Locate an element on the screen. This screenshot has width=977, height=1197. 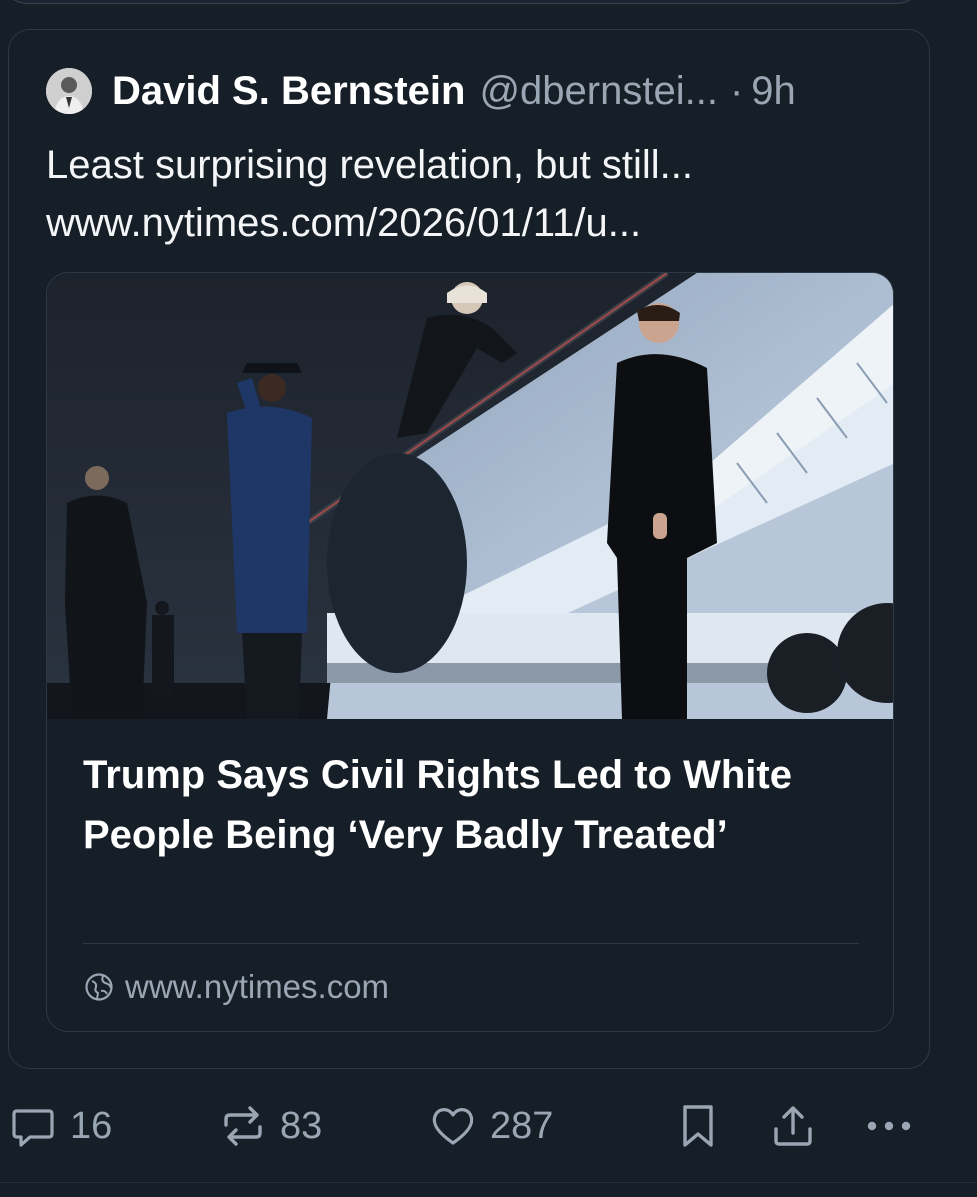
divider is located at coordinates (471, 943).